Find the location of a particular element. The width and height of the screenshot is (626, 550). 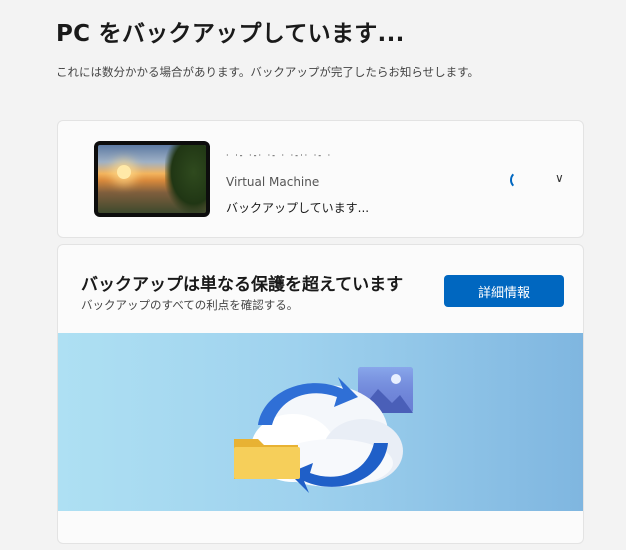

page-subtitle: これには数分かかる場合があります。バックアップが完了したらお知らせします。 is located at coordinates (267, 72).